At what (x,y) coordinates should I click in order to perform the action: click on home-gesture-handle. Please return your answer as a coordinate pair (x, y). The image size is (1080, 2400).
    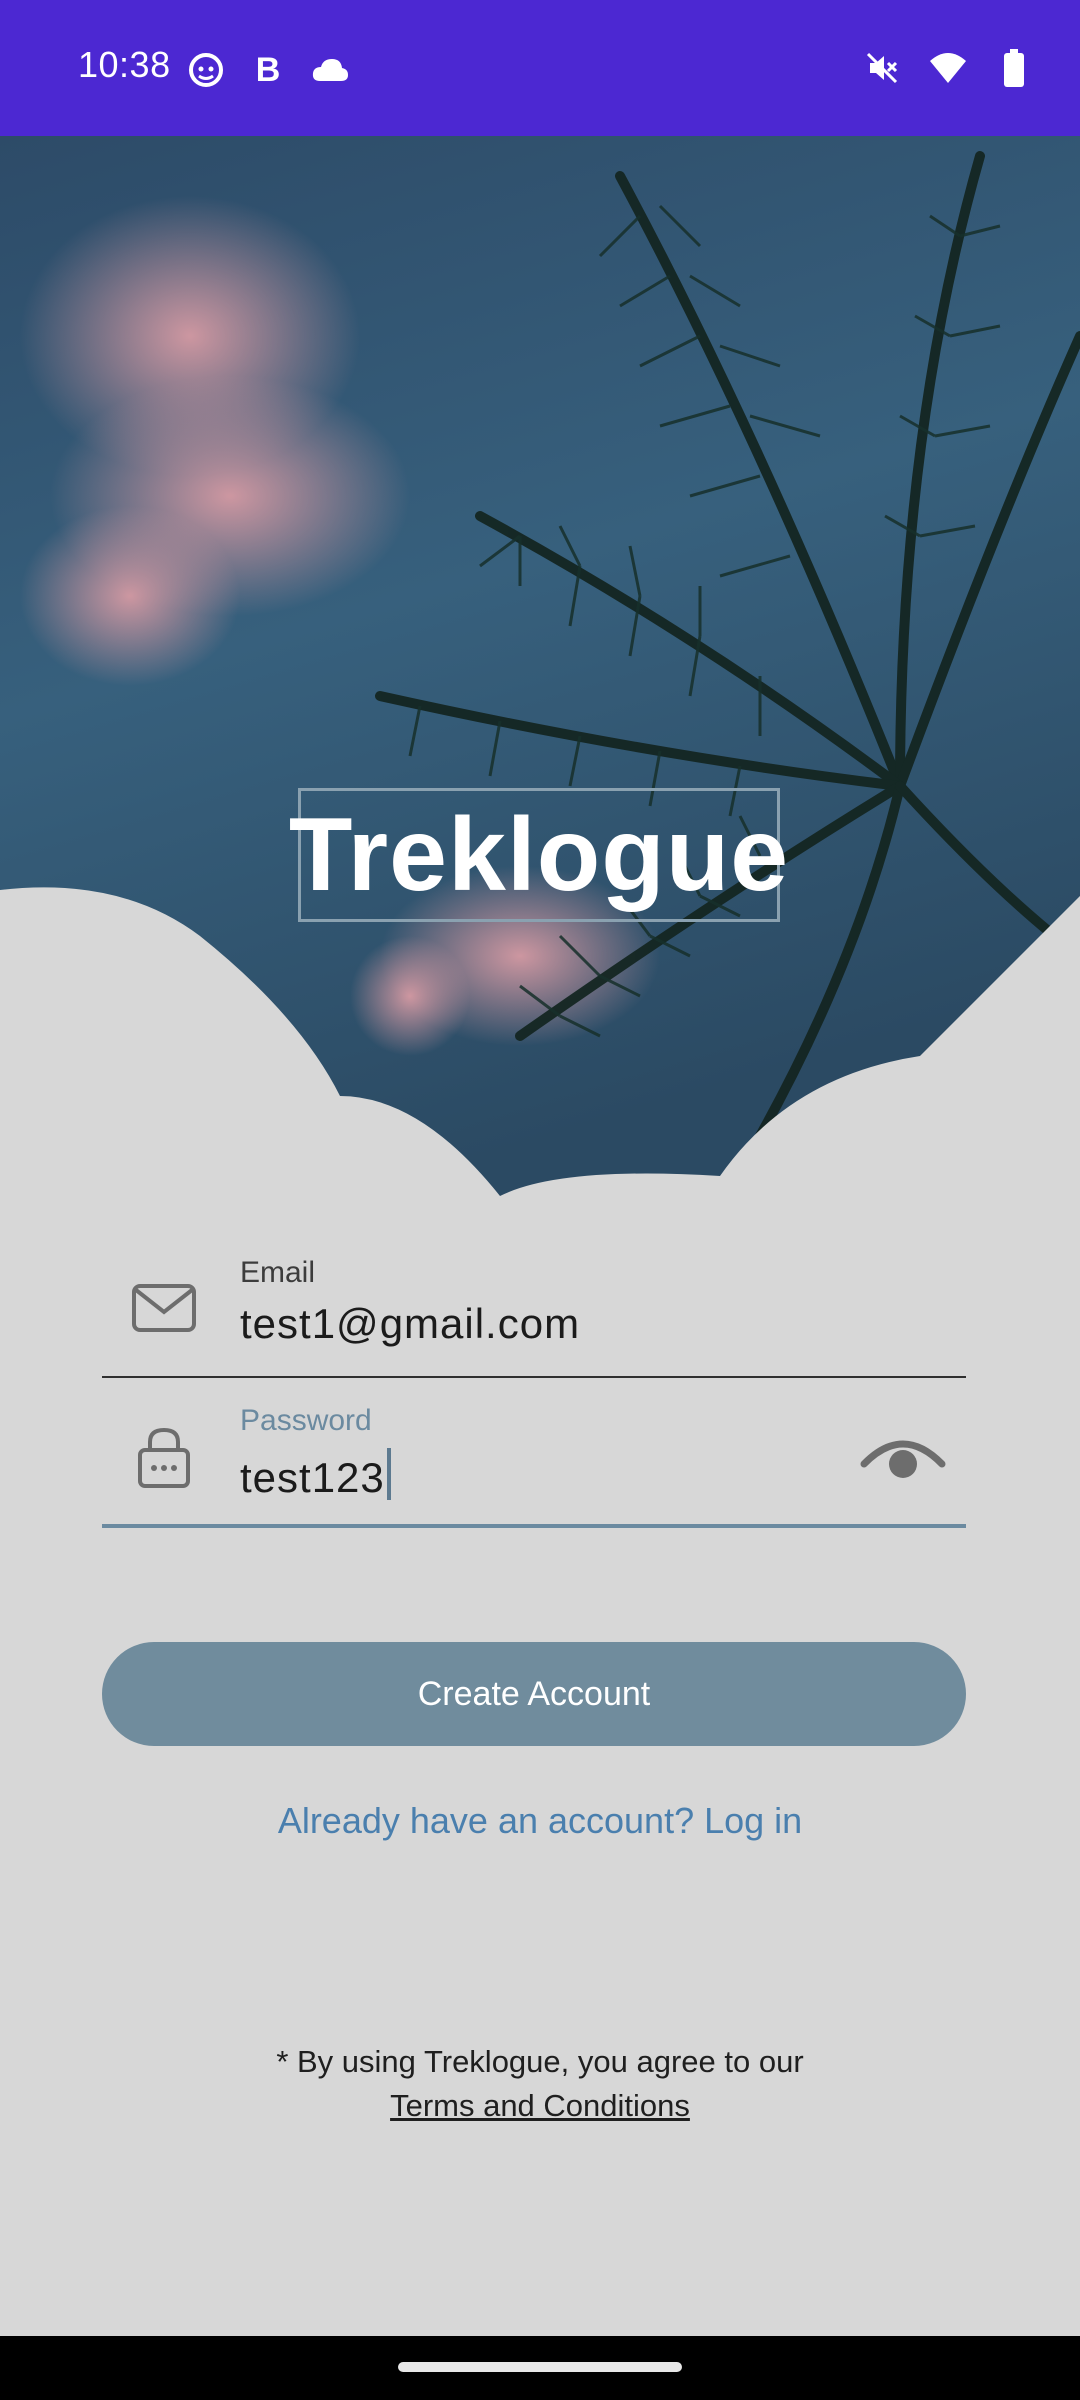
    Looking at the image, I should click on (540, 2367).